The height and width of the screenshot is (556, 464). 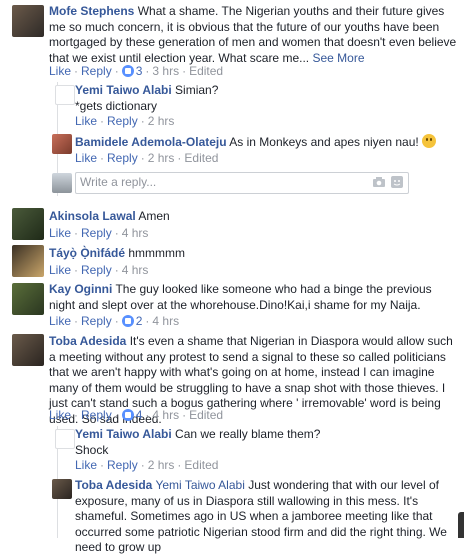 I want to click on comment-author: Mofe Stephens, so click(x=91, y=11).